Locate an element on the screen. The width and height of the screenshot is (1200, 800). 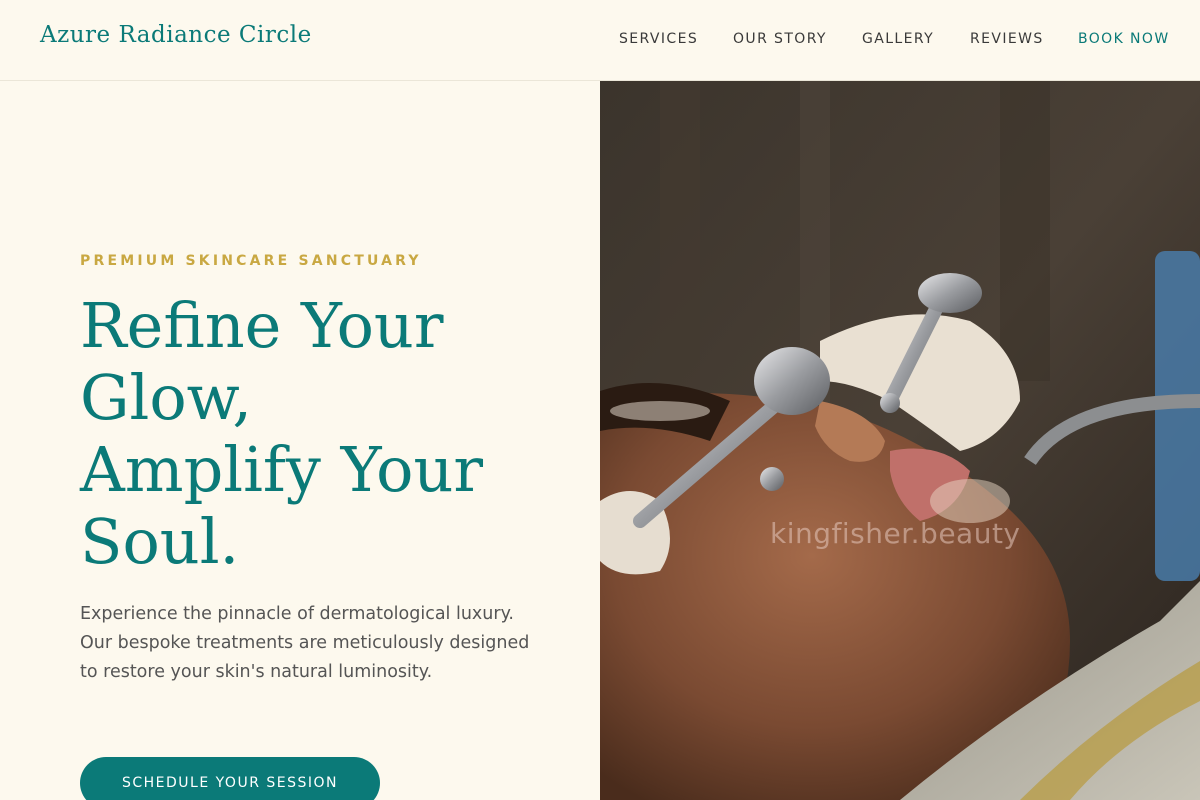
nav-our-story: OUR STORY is located at coordinates (780, 39).